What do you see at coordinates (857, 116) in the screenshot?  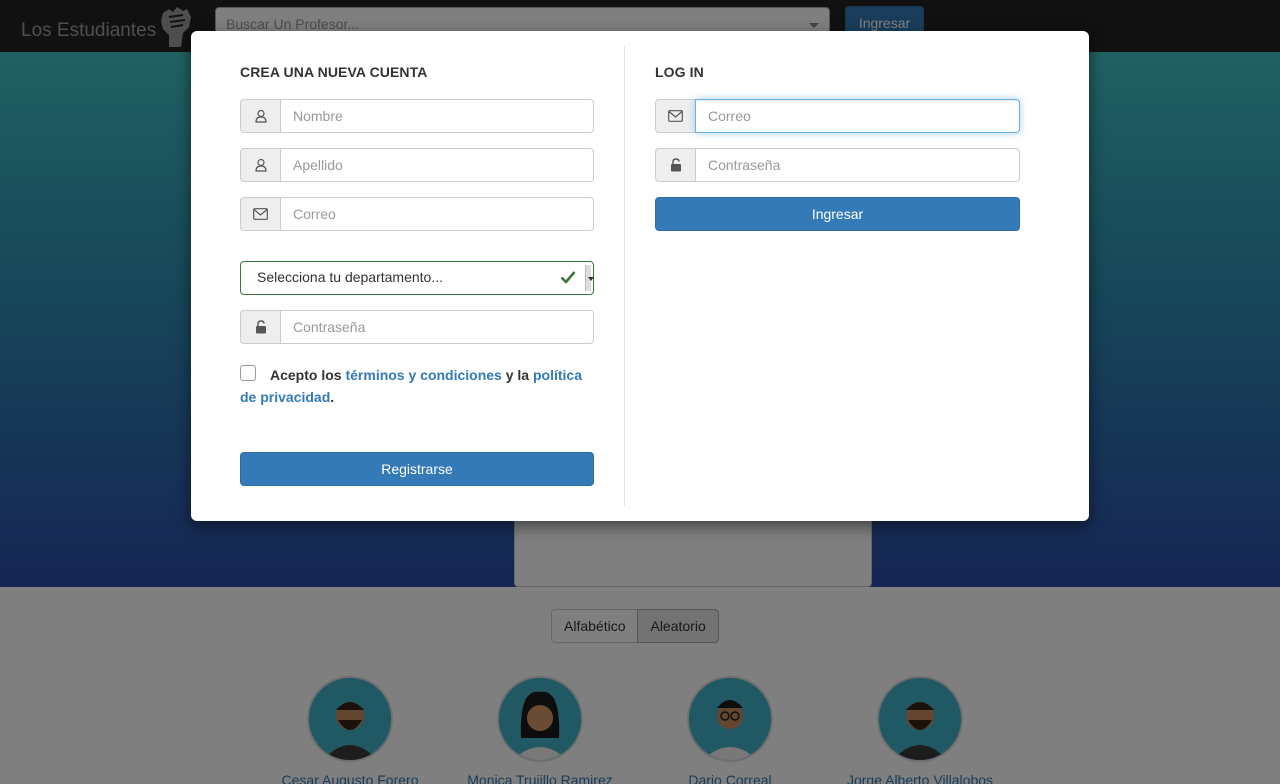 I see `login-email-field` at bounding box center [857, 116].